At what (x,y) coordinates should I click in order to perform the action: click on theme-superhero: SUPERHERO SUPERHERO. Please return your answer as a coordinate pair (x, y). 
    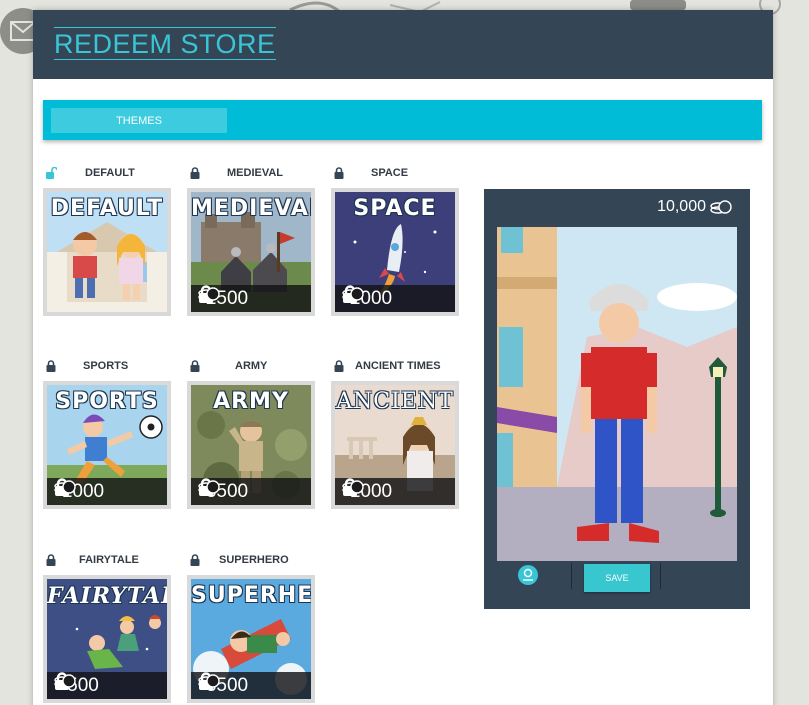
    Looking at the image, I should click on (251, 627).